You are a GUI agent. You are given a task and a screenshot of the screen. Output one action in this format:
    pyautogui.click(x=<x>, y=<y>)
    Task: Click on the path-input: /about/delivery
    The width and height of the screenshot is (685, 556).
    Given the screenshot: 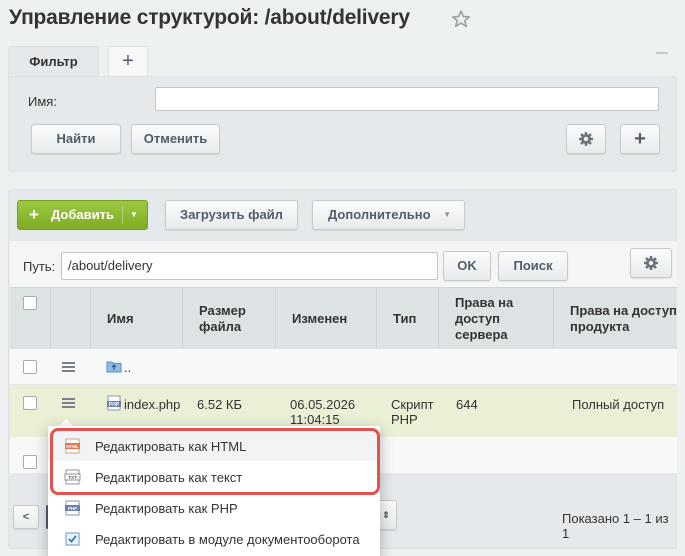 What is the action you would take?
    pyautogui.click(x=249, y=266)
    